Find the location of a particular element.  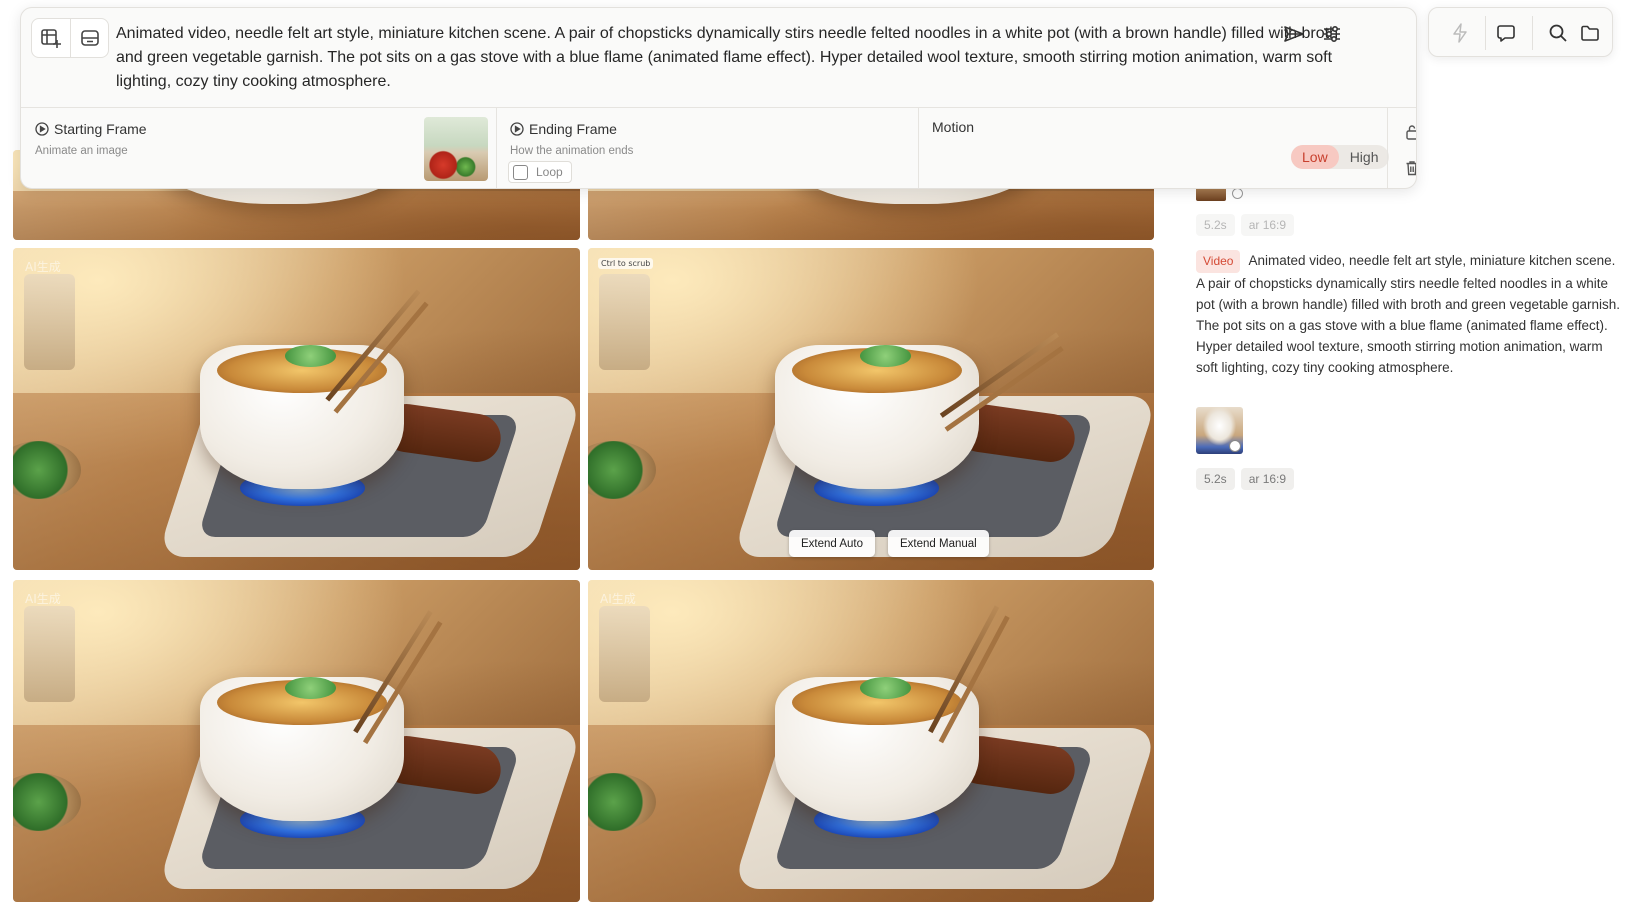

panel-icon is located at coordinates (90, 38).